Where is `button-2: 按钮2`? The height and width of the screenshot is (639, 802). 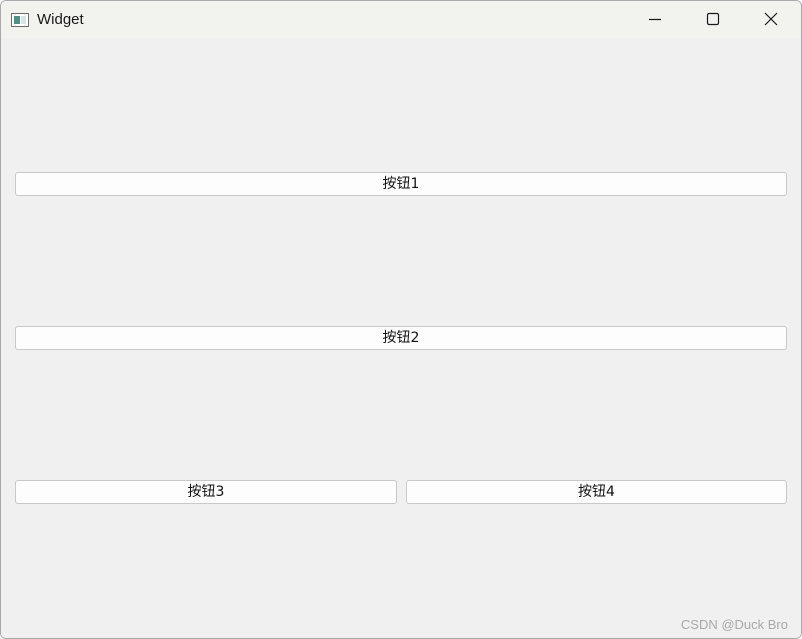 button-2: 按钮2 is located at coordinates (401, 338).